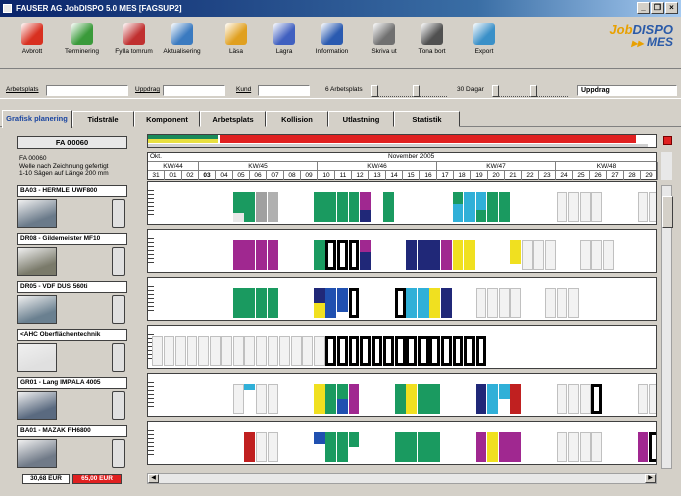 Image resolution: width=681 pixels, height=496 pixels. What do you see at coordinates (402, 478) in the screenshot?
I see `horizontal-scrollbar: ◀ ▶` at bounding box center [402, 478].